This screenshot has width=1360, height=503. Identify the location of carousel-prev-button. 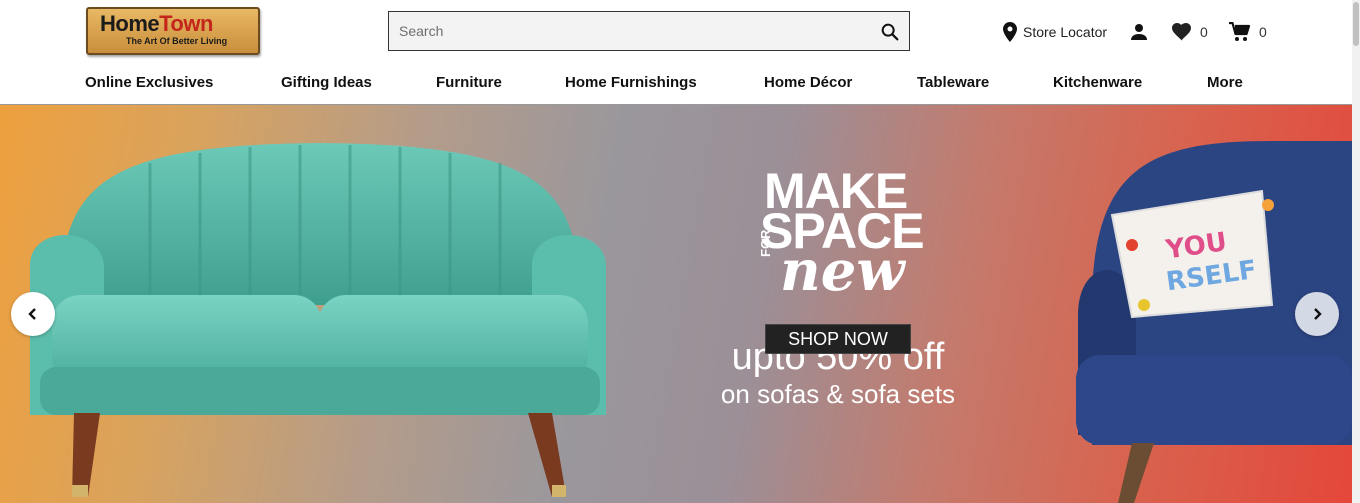
(33, 314).